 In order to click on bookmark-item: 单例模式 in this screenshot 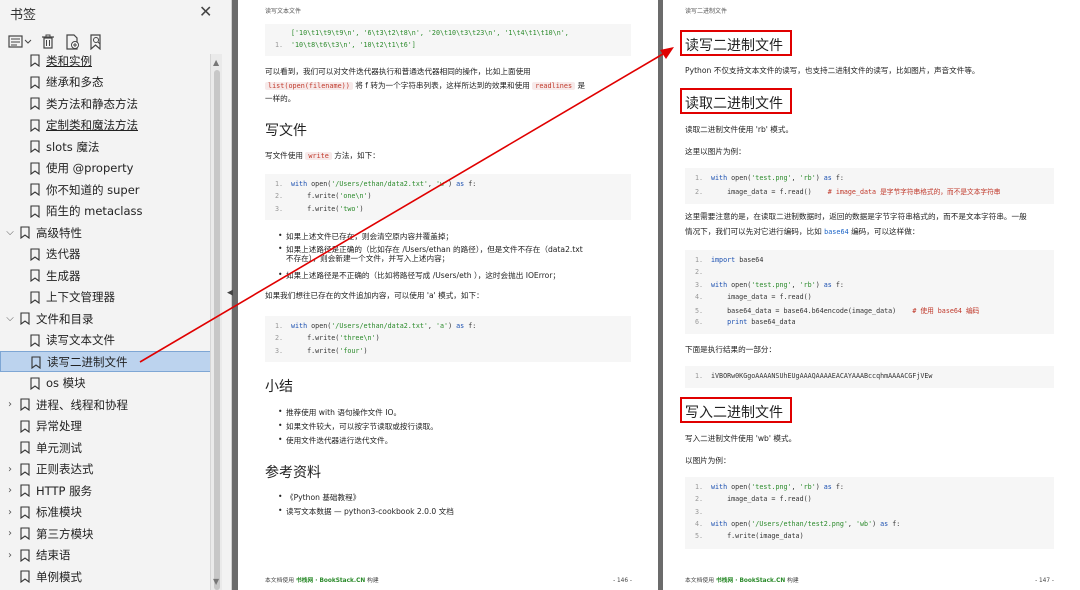, I will do `click(111, 576)`.